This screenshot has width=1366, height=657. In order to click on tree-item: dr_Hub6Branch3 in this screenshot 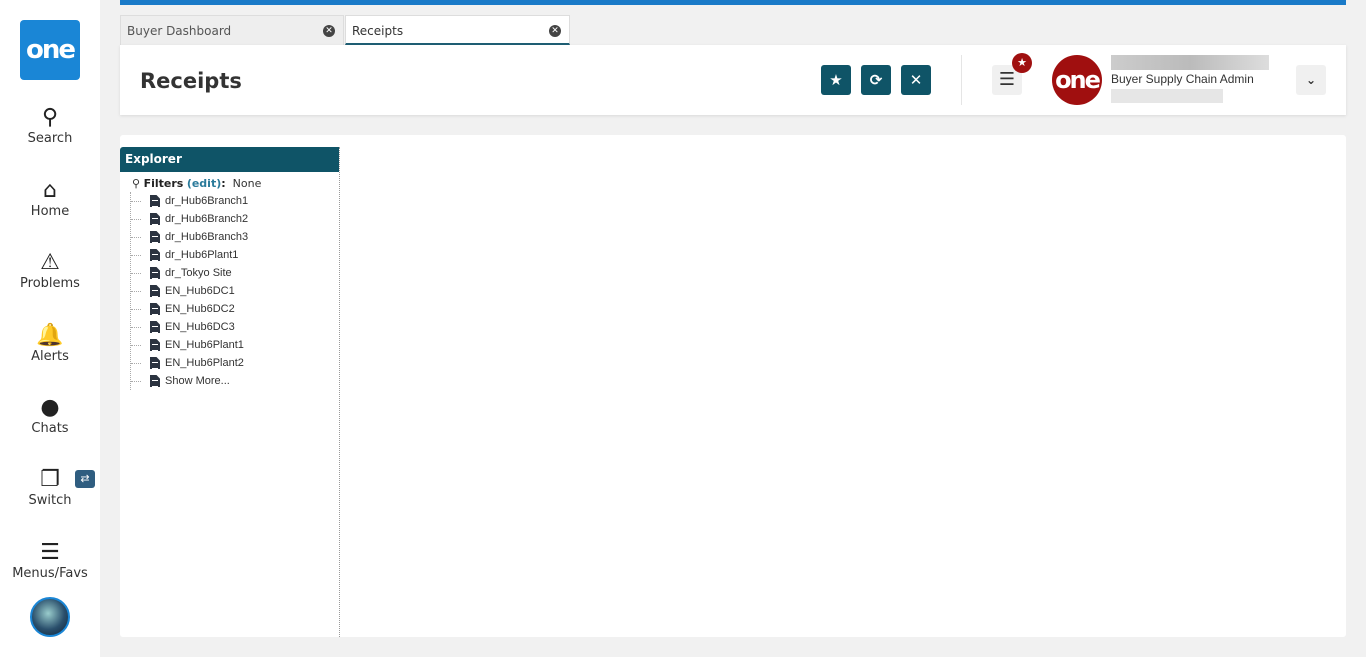, I will do `click(235, 237)`.